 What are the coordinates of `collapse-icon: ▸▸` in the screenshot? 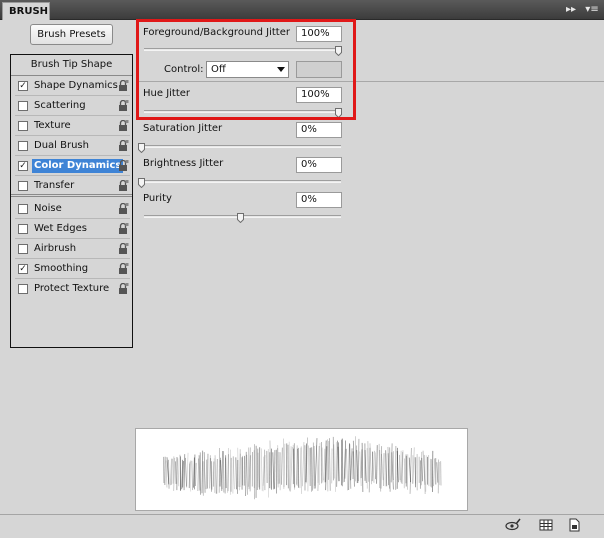 It's located at (571, 10).